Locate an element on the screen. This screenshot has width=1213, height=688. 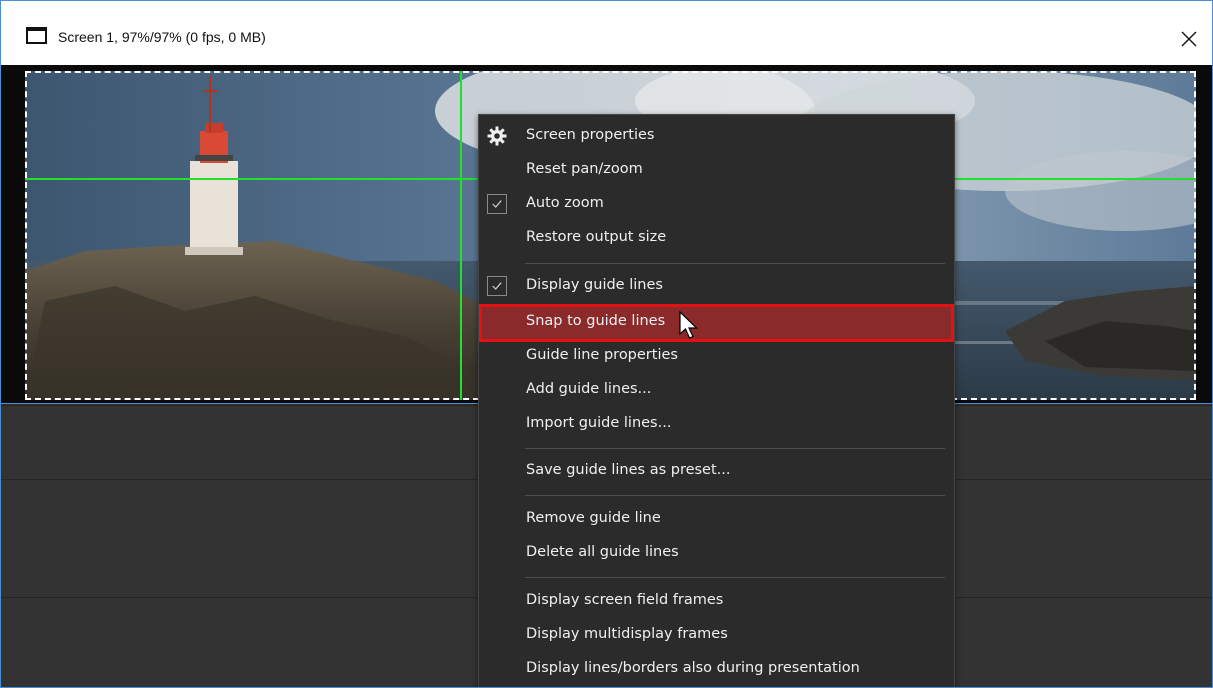
menu-item-label: Guide line properties is located at coordinates (602, 355).